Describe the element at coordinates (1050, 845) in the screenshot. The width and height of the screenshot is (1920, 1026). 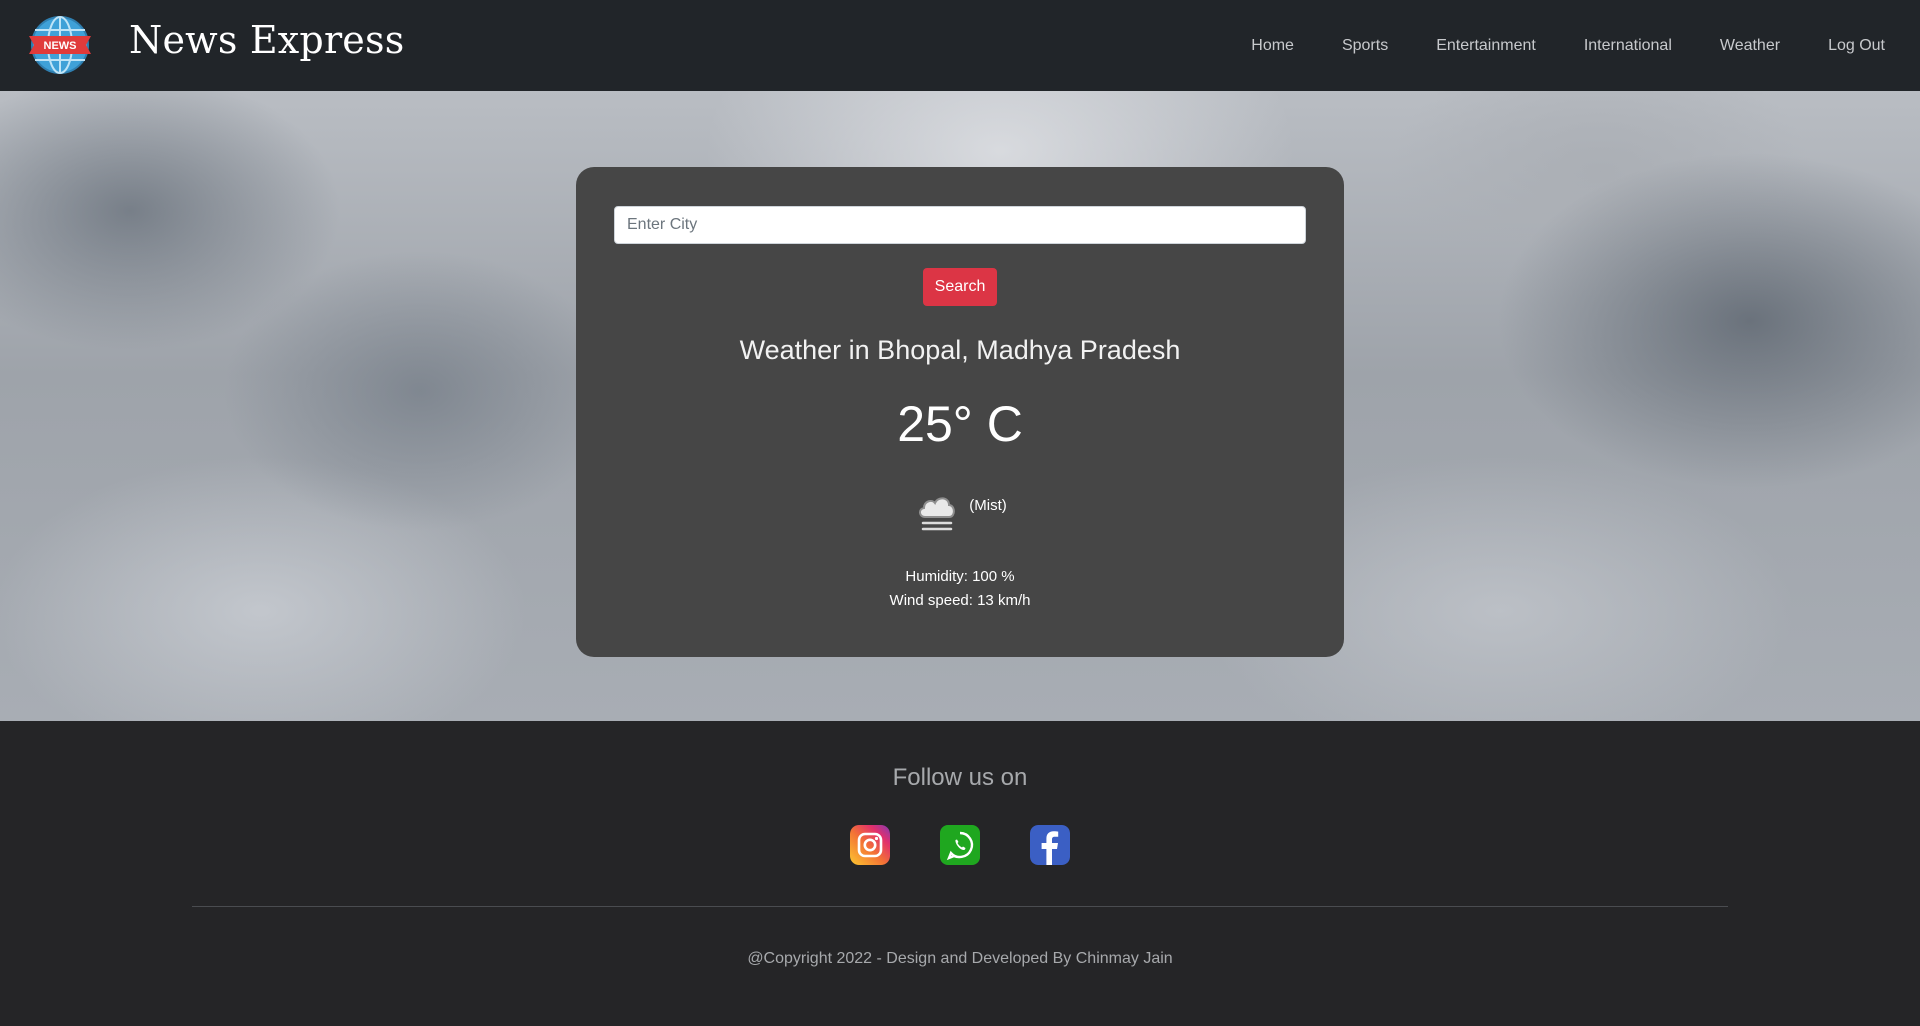
I see `facebook-icon` at that location.